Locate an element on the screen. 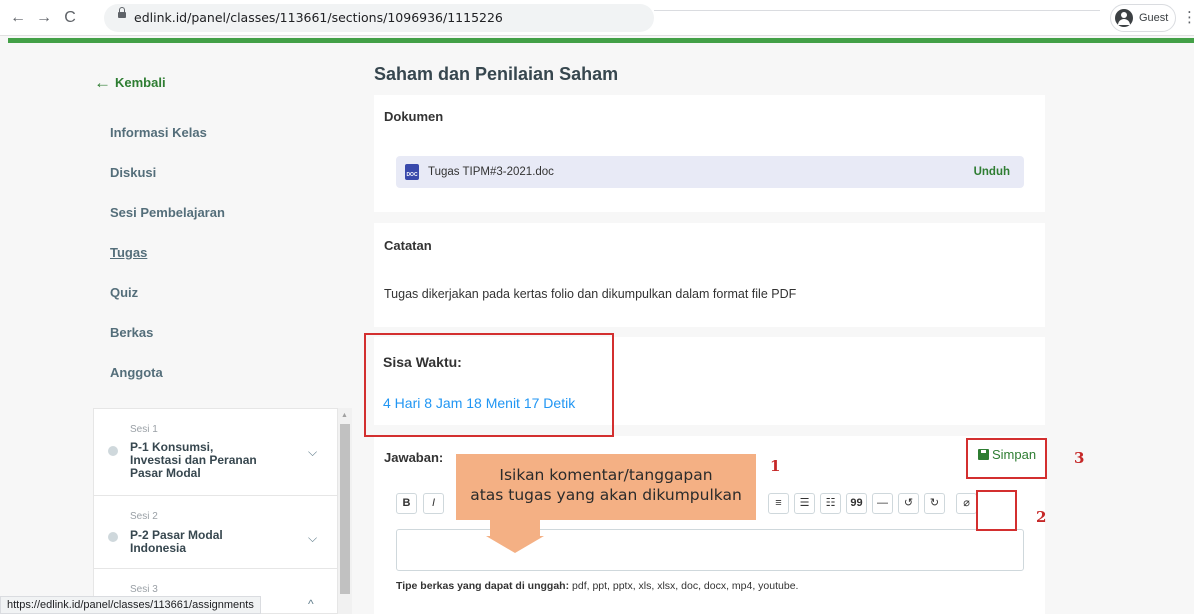 Image resolution: width=1194 pixels, height=614 pixels. session-title-line: Investasi dan Peranan is located at coordinates (193, 460).